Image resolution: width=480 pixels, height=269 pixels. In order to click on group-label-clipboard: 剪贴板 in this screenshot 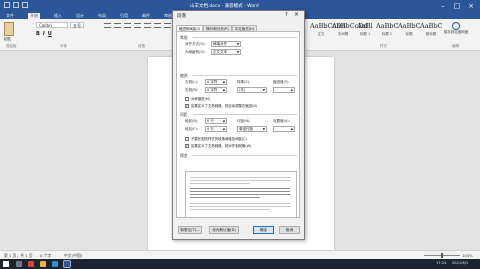, I will do `click(11, 46)`.